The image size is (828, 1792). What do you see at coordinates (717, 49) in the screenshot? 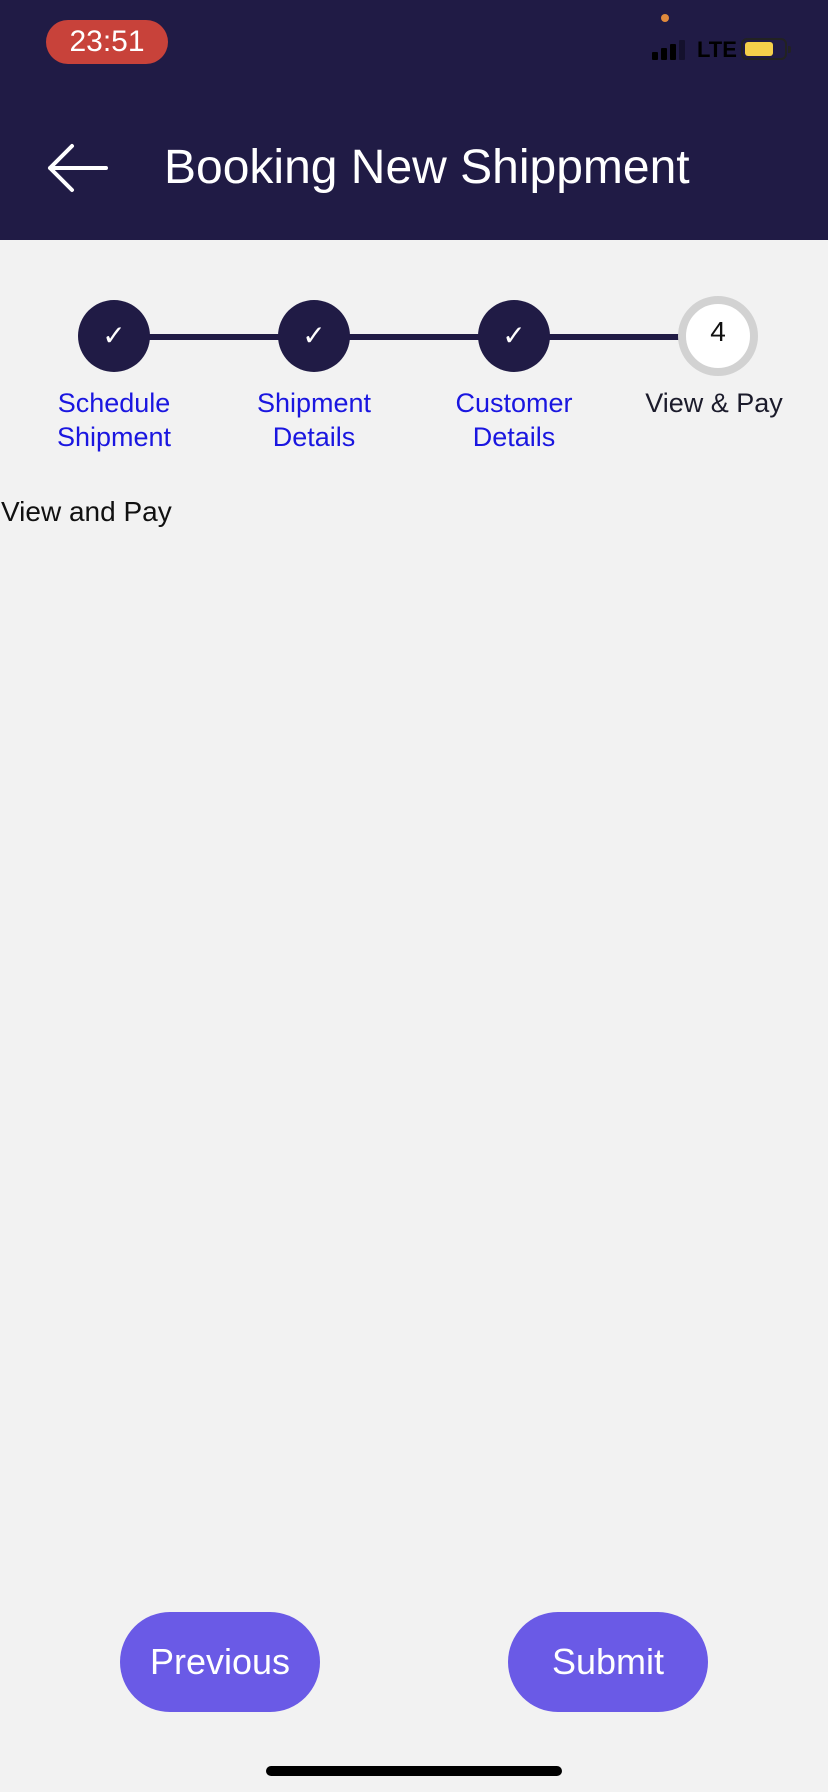
I see `network-type: LTE` at bounding box center [717, 49].